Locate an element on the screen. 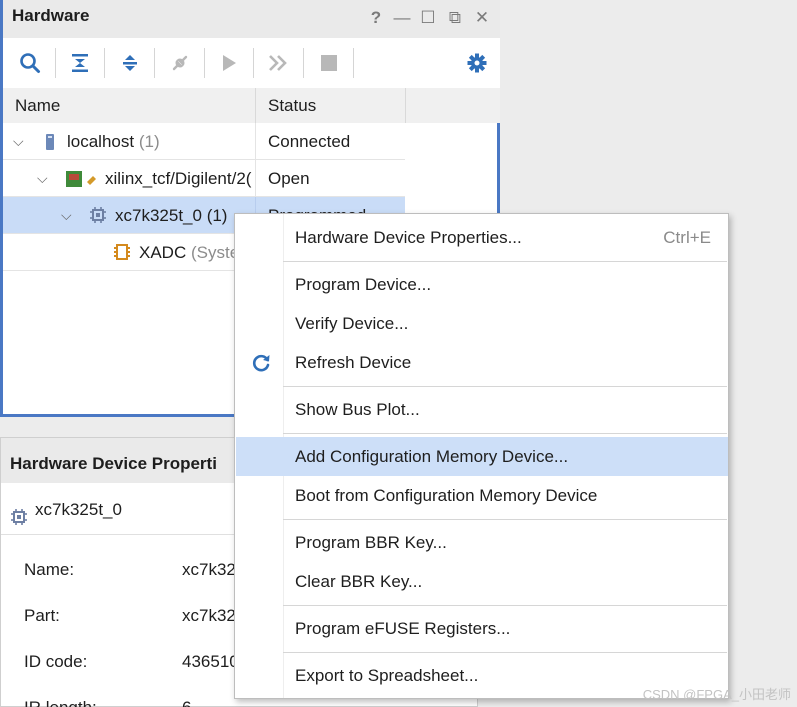 The image size is (797, 707). property-label: Part: is located at coordinates (42, 615).